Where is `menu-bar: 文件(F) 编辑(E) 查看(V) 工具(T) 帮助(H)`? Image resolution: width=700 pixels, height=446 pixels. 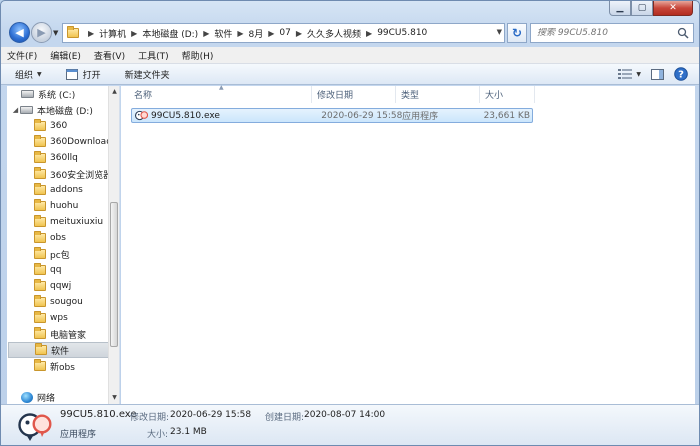
menu-bar: 文件(F) 编辑(E) 查看(V) 工具(T) 帮助(H) is located at coordinates (350, 55).